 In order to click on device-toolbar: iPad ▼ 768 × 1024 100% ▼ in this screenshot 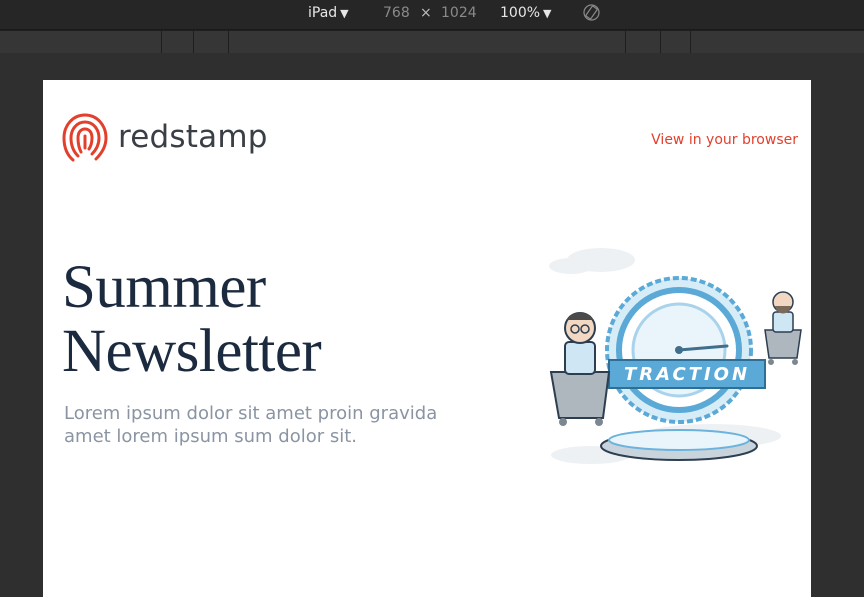, I will do `click(432, 15)`.